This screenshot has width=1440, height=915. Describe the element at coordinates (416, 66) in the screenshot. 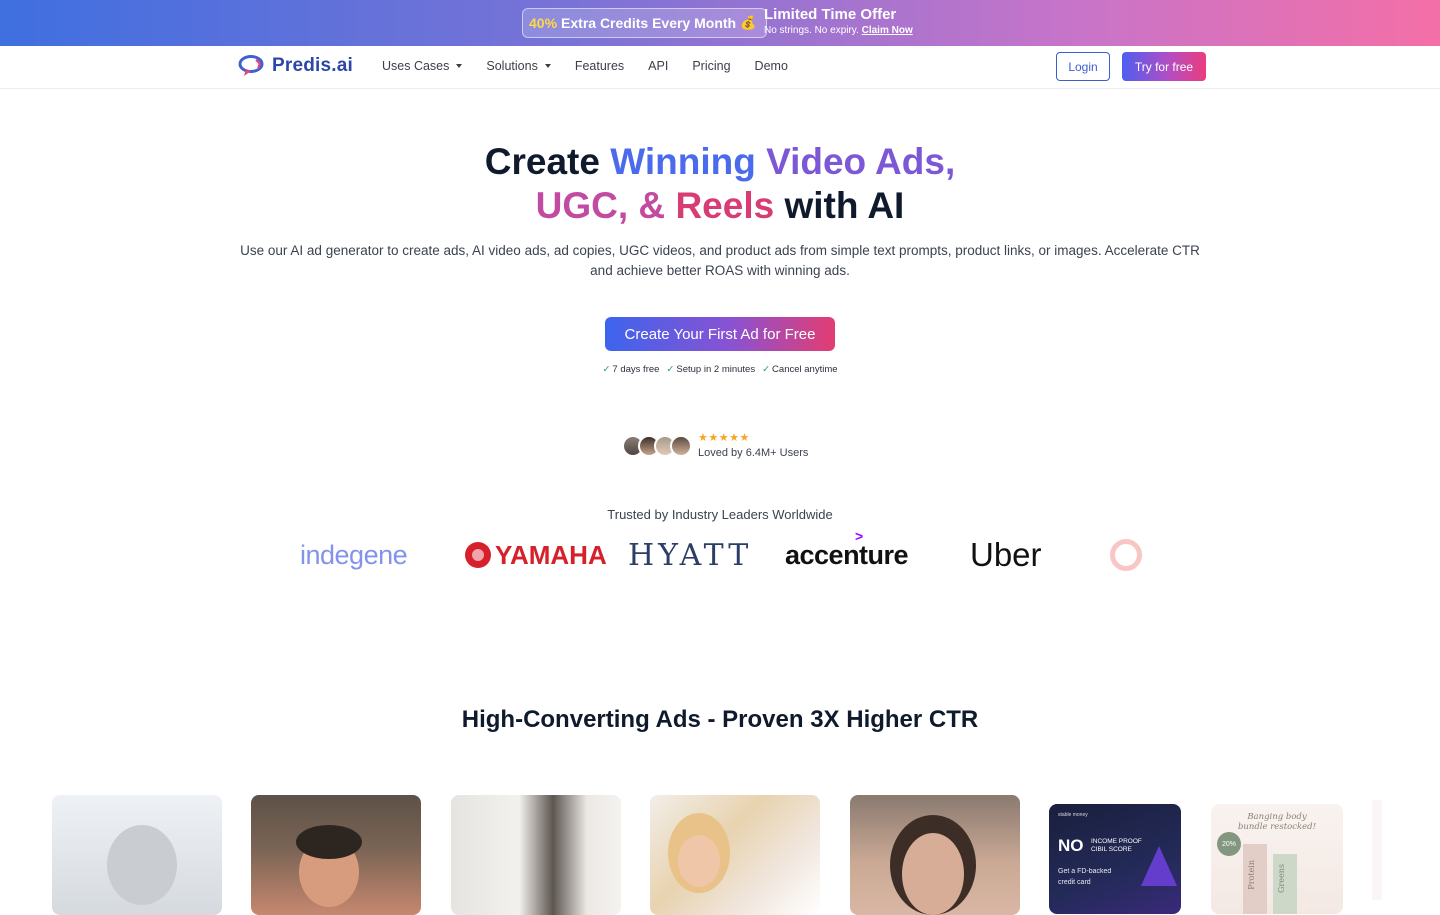

I see `nav-label: Uses Cases` at that location.